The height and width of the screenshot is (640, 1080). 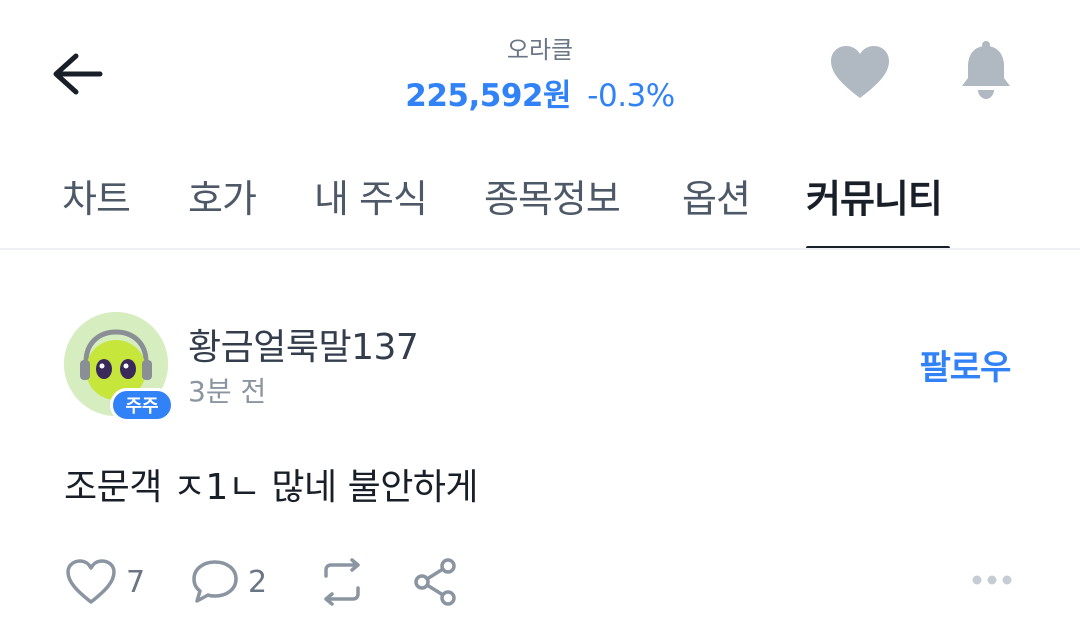 What do you see at coordinates (258, 582) in the screenshot?
I see `comment-count: 2` at bounding box center [258, 582].